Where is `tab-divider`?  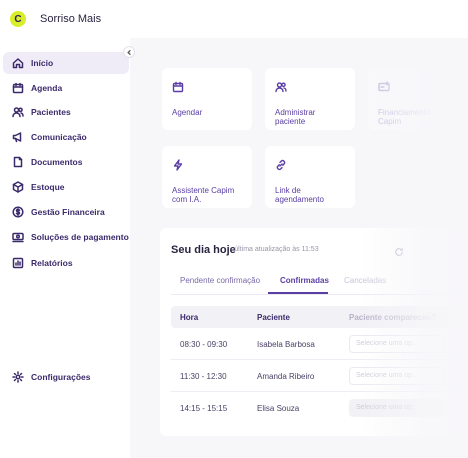 tab-divider is located at coordinates (315, 294).